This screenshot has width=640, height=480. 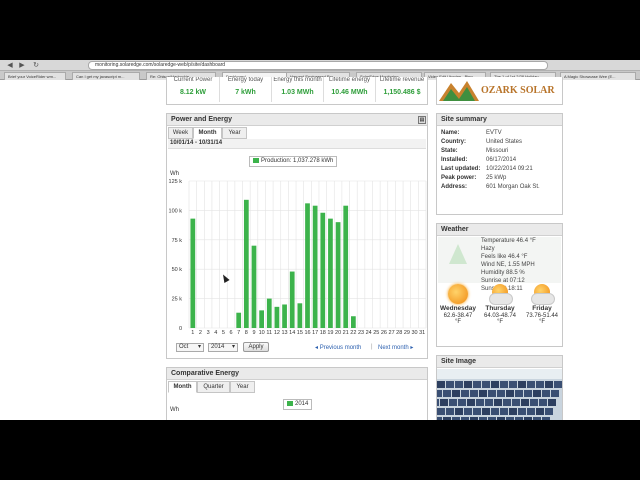 What do you see at coordinates (177, 270) in the screenshot?
I see `y-tick-label: 50 k` at bounding box center [177, 270].